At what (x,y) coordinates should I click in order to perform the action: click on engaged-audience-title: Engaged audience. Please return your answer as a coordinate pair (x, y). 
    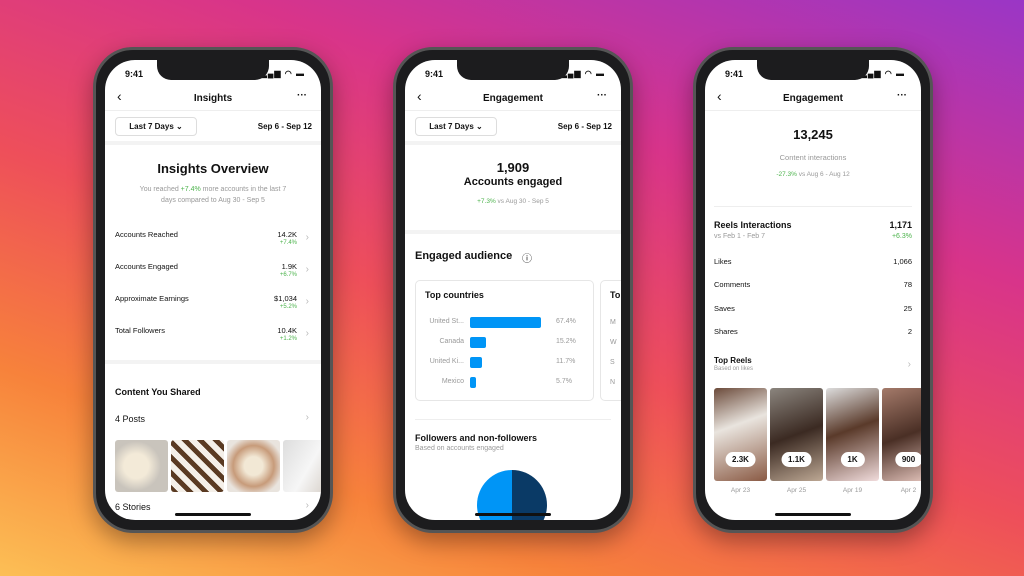
    Looking at the image, I should click on (464, 256).